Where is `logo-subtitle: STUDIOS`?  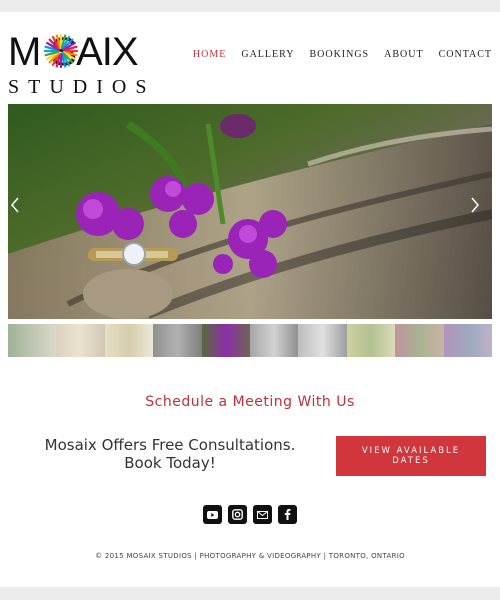
logo-subtitle: STUDIOS is located at coordinates (82, 87).